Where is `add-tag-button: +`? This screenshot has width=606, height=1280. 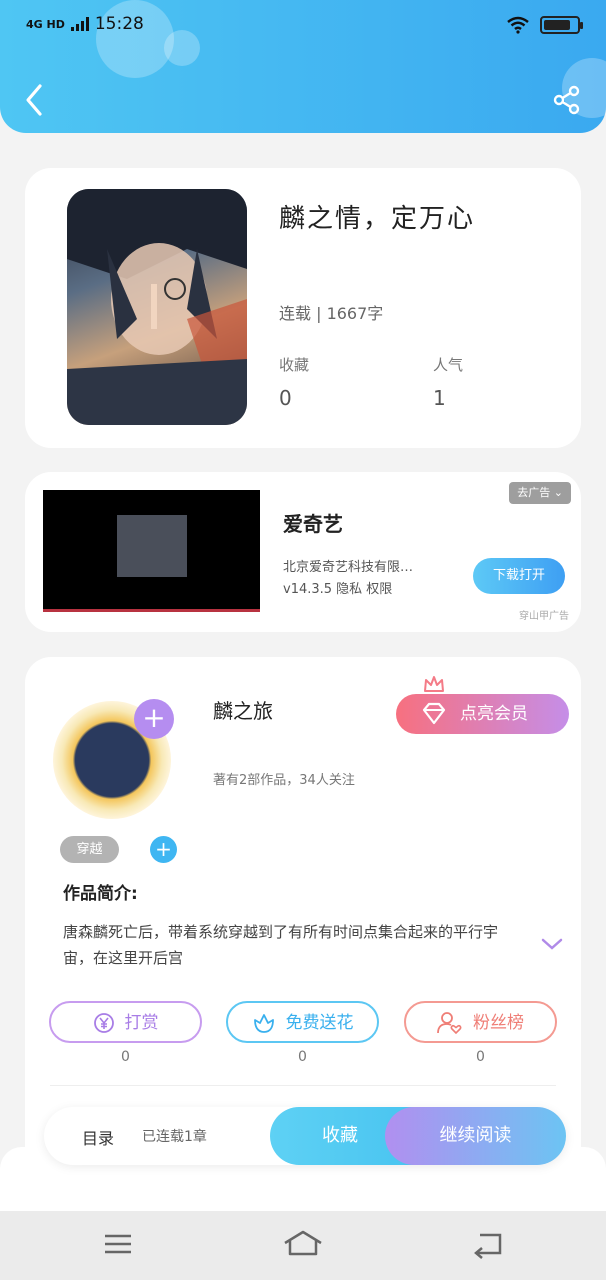 add-tag-button: + is located at coordinates (163, 849).